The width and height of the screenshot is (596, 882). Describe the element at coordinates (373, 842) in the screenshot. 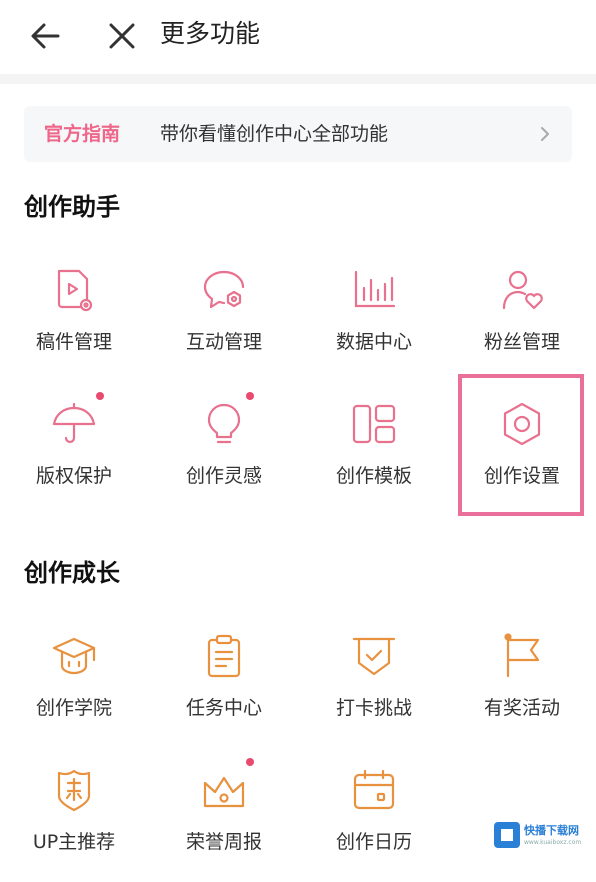

I see `tile-label: 创作日历` at that location.